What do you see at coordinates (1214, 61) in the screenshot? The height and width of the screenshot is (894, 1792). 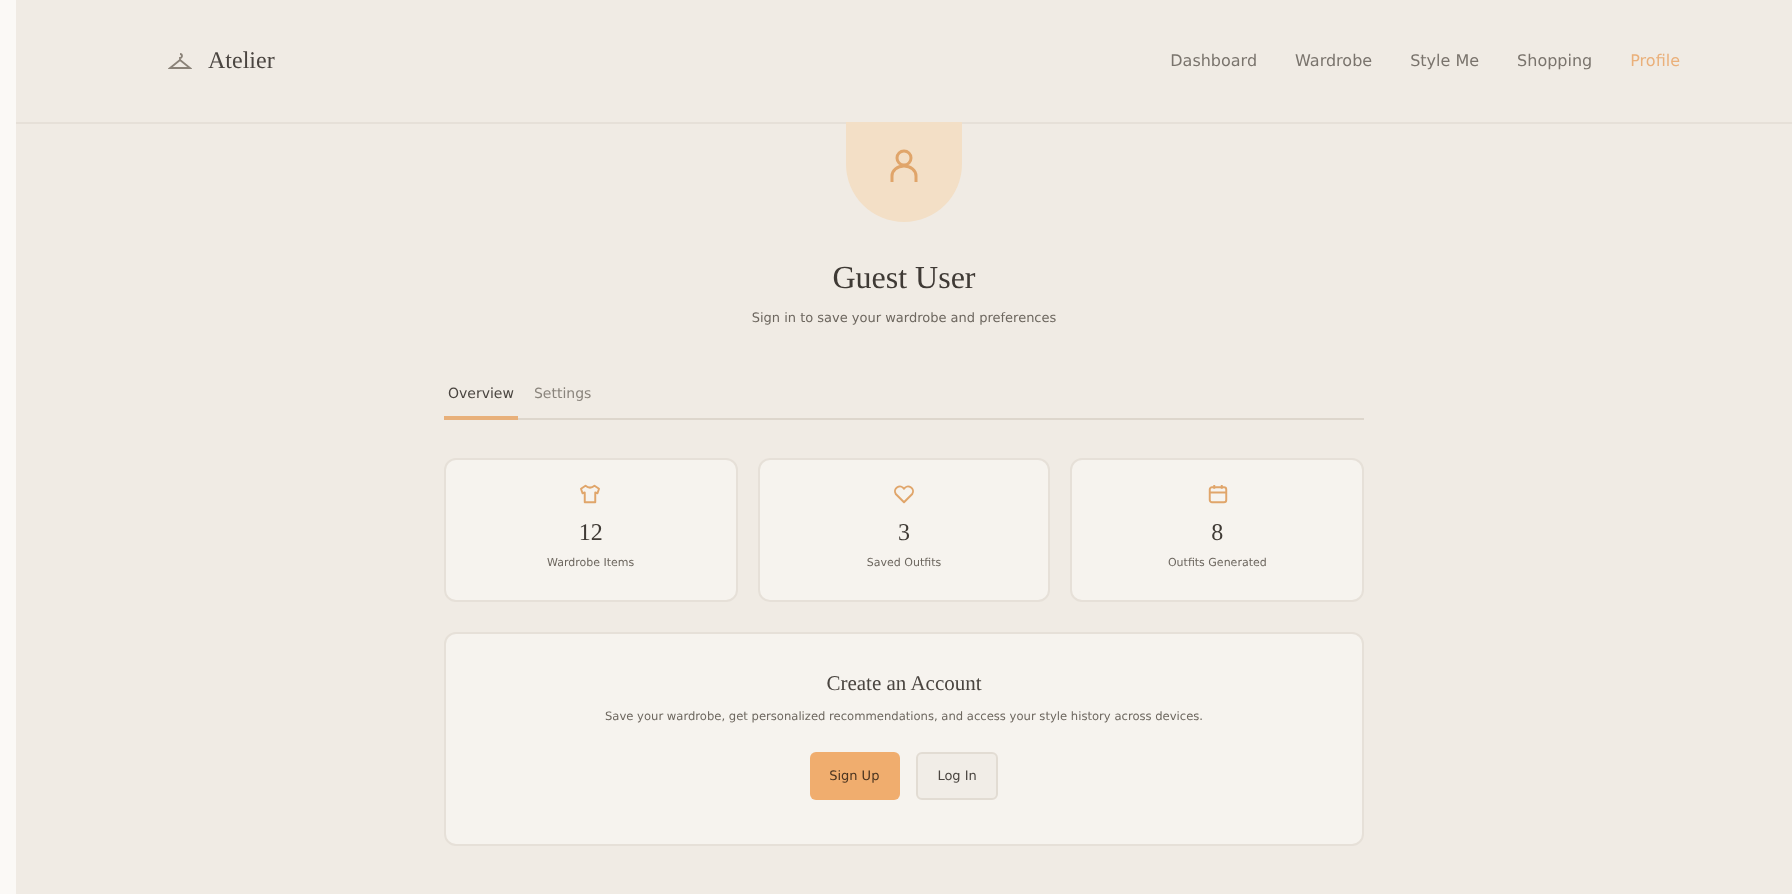 I see `nav-link: Dashboard` at bounding box center [1214, 61].